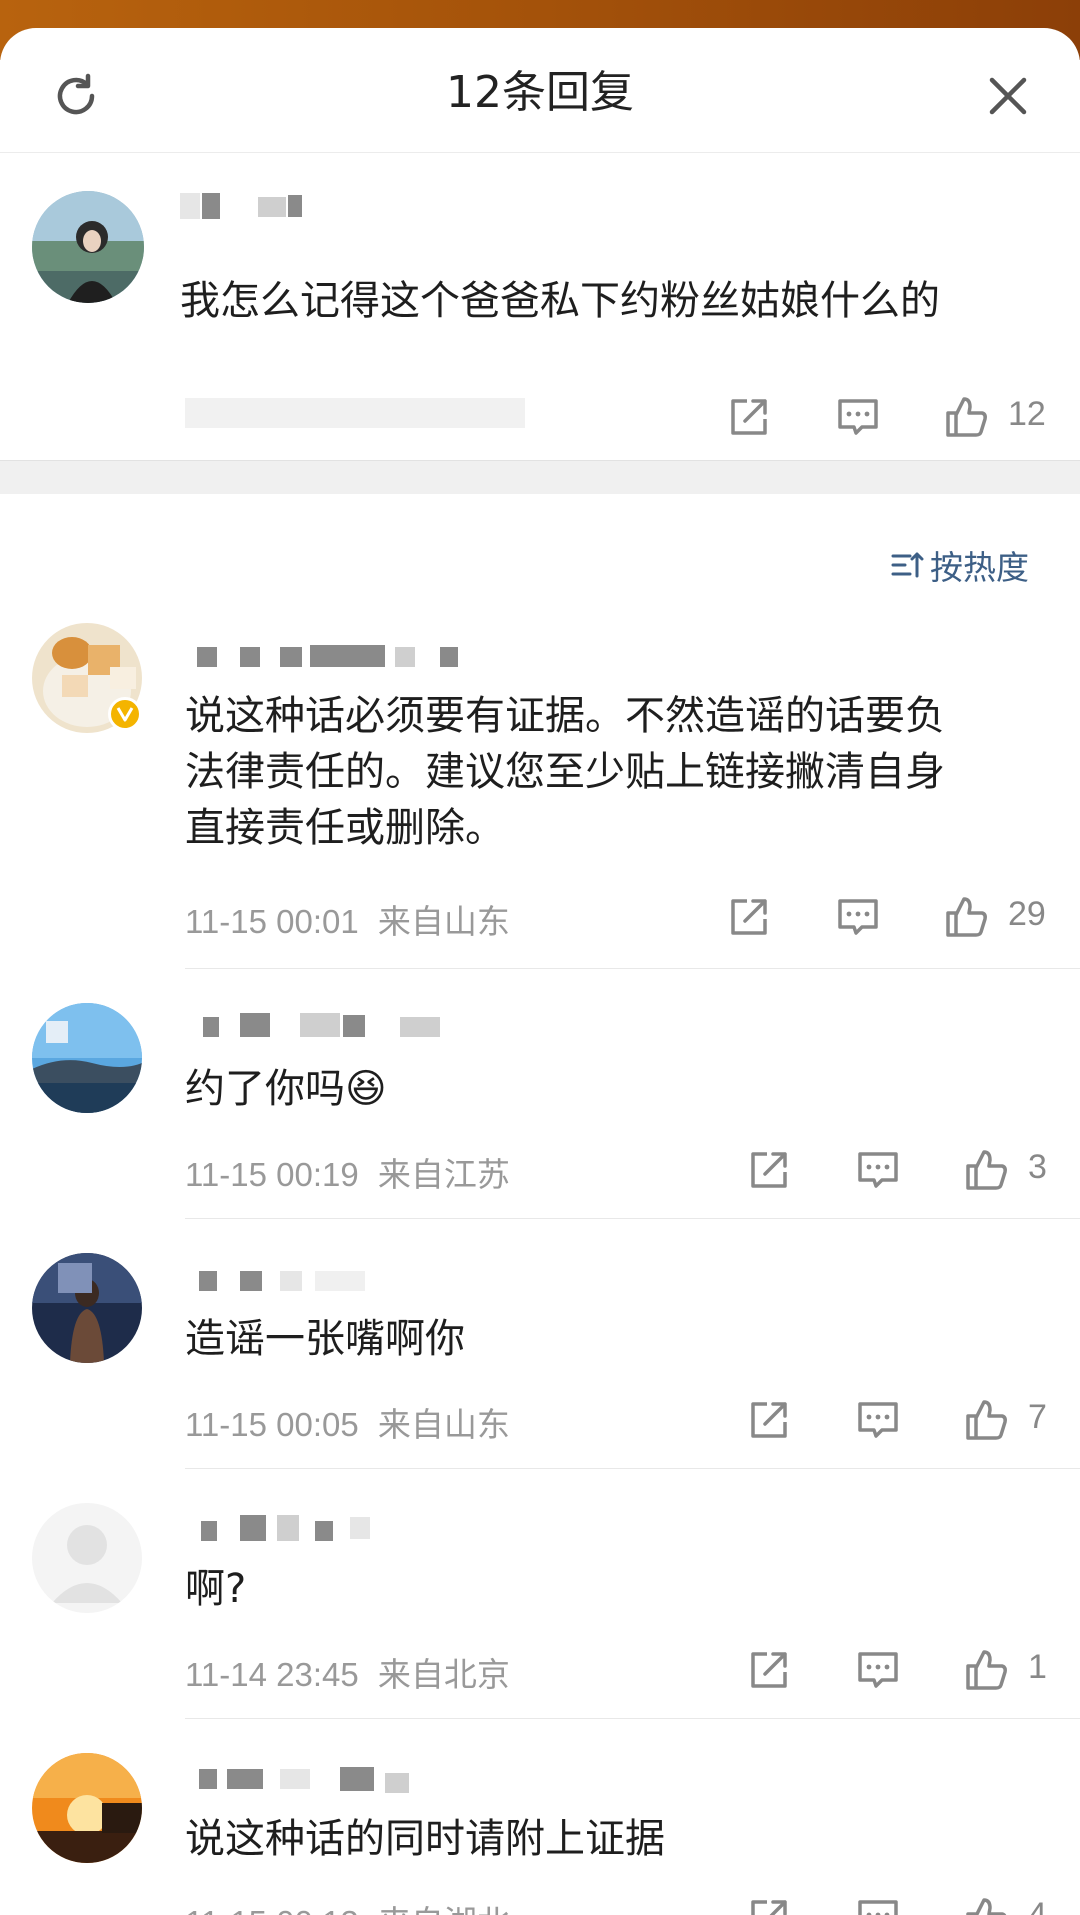  I want to click on reply-meta: 11-15 00:05 来自山东, so click(347, 1422).